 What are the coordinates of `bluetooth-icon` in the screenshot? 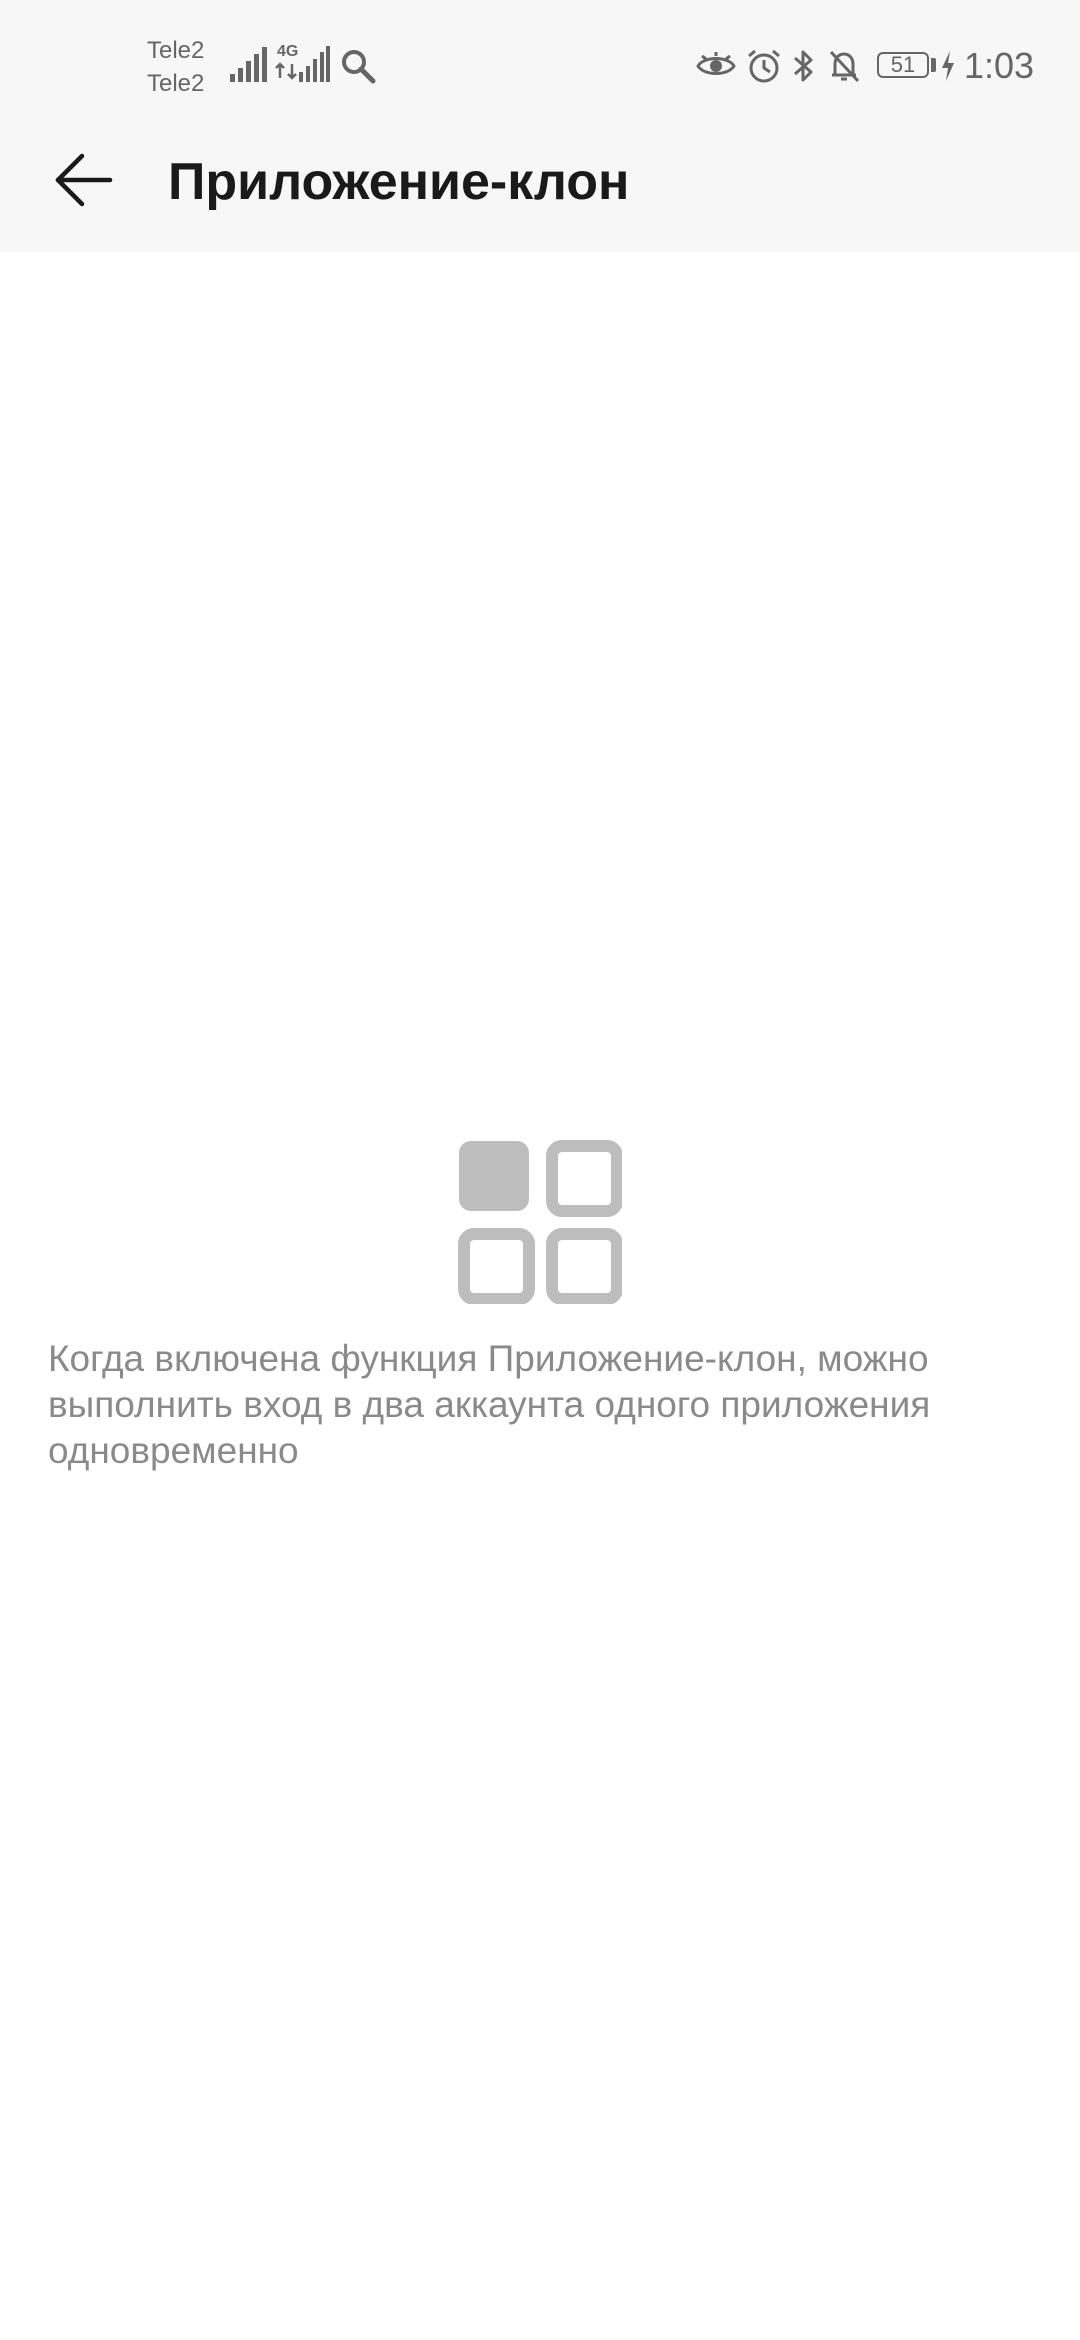 It's located at (803, 66).